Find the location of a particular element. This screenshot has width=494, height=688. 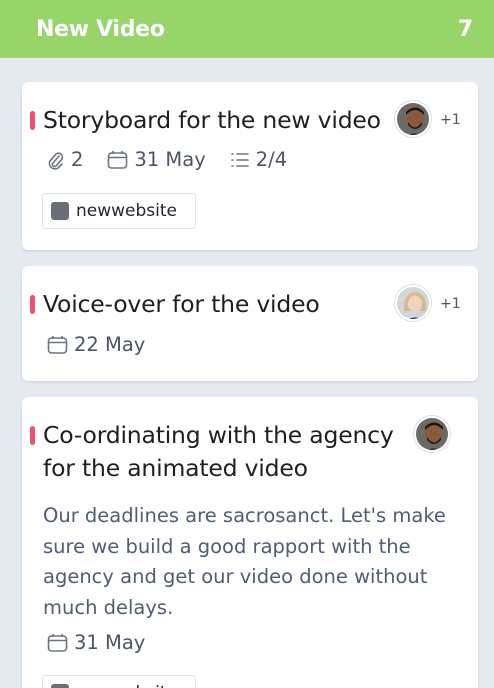

description-line: much delays. is located at coordinates (108, 607).